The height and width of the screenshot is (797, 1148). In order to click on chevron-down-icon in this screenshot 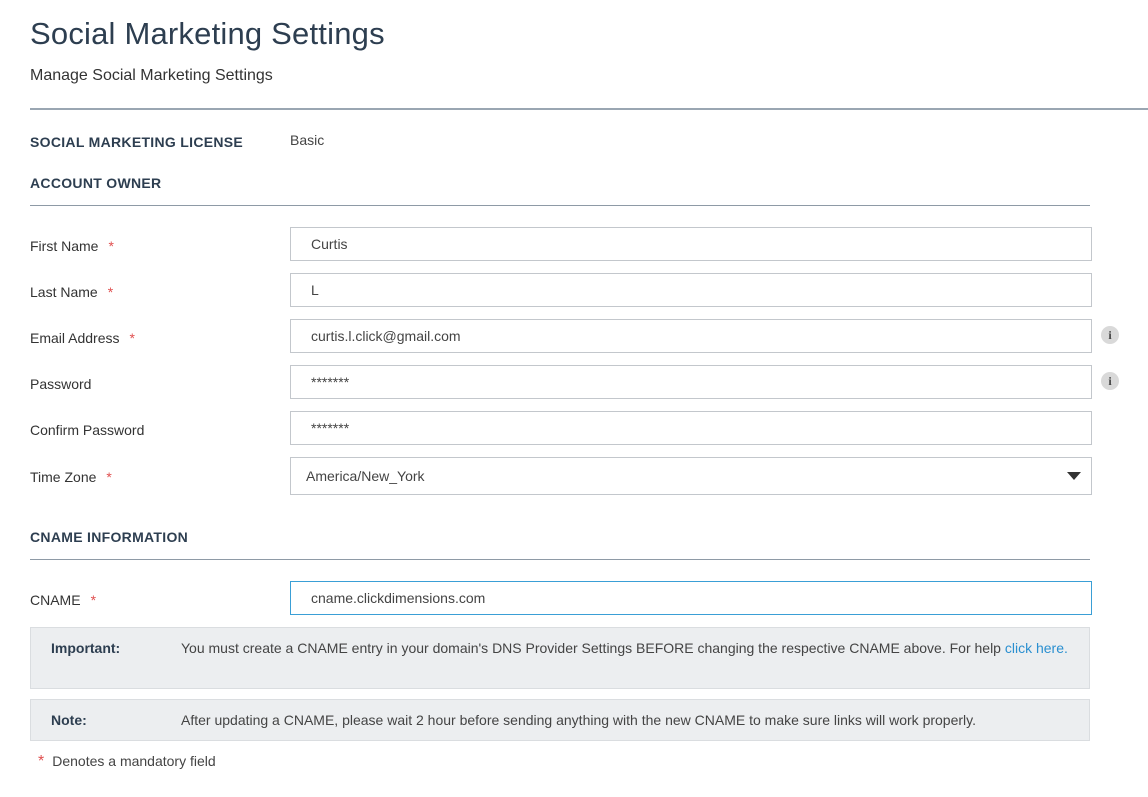, I will do `click(1074, 476)`.